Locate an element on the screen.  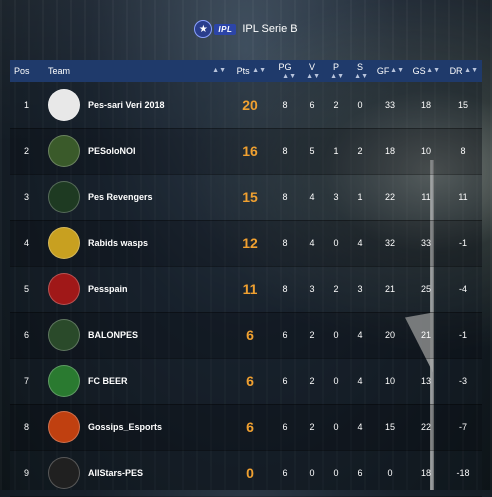
row-wins: 3 is located at coordinates (312, 289).